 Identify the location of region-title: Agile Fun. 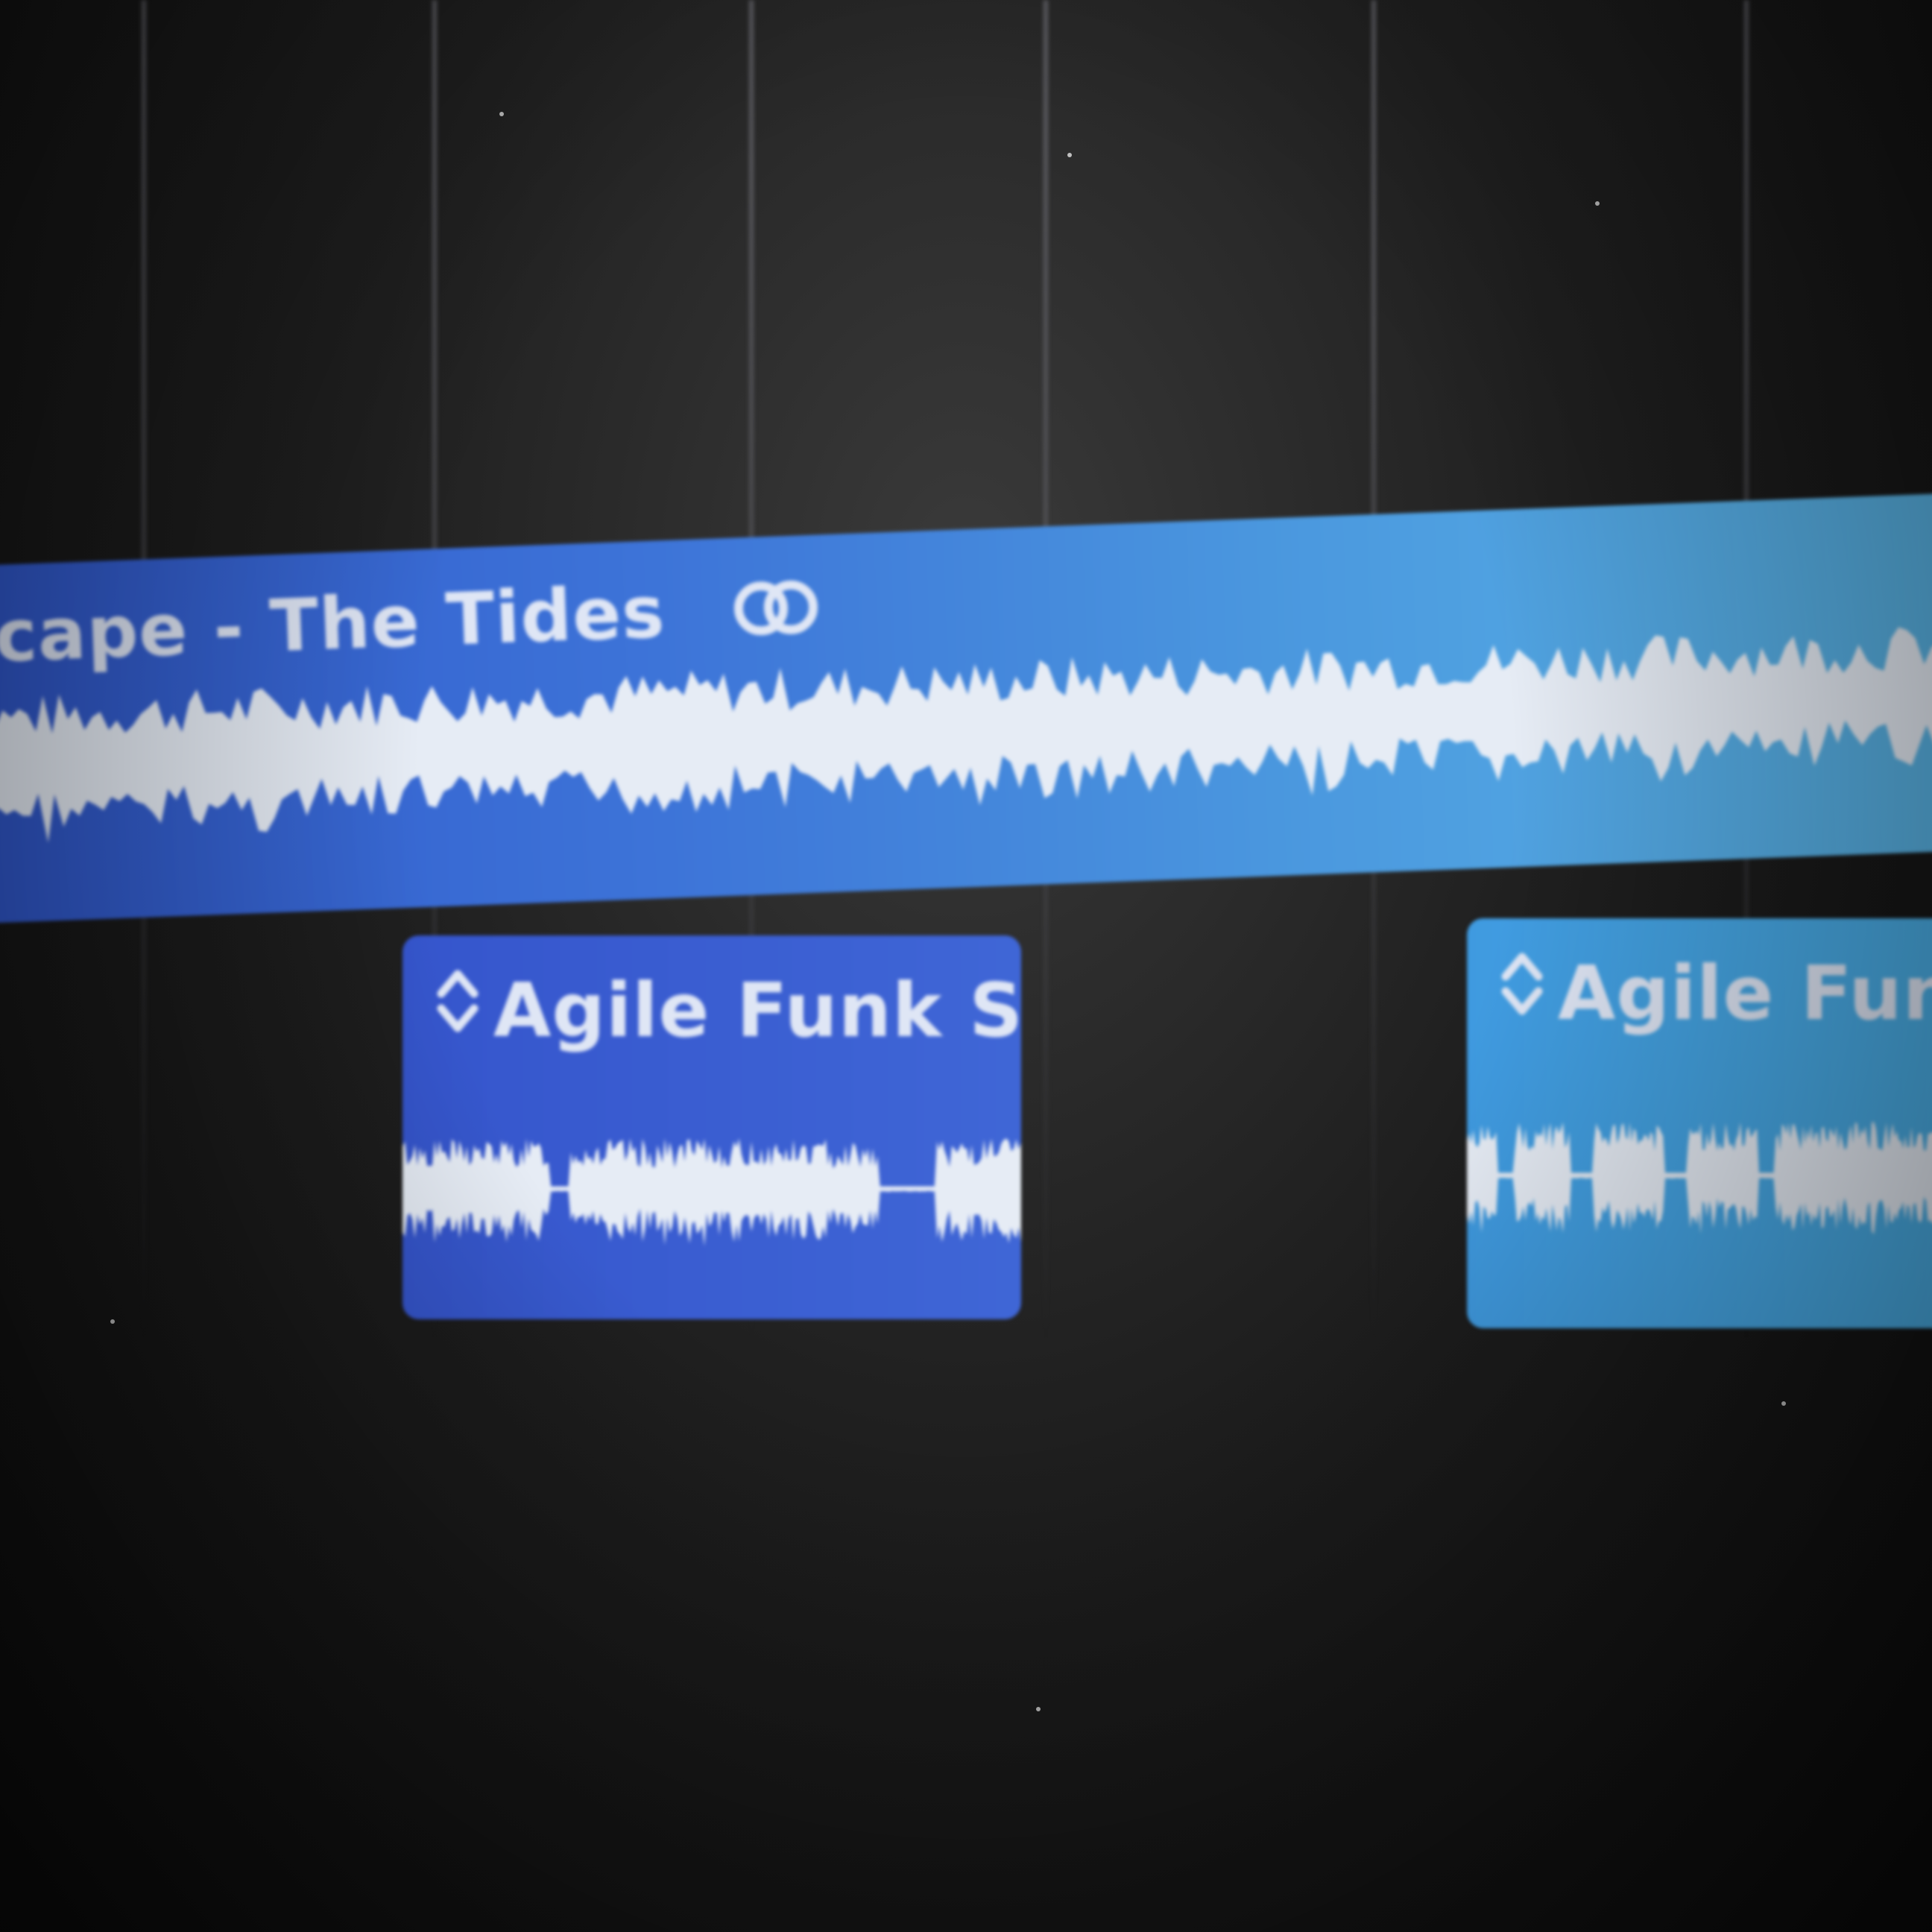
(1716, 993).